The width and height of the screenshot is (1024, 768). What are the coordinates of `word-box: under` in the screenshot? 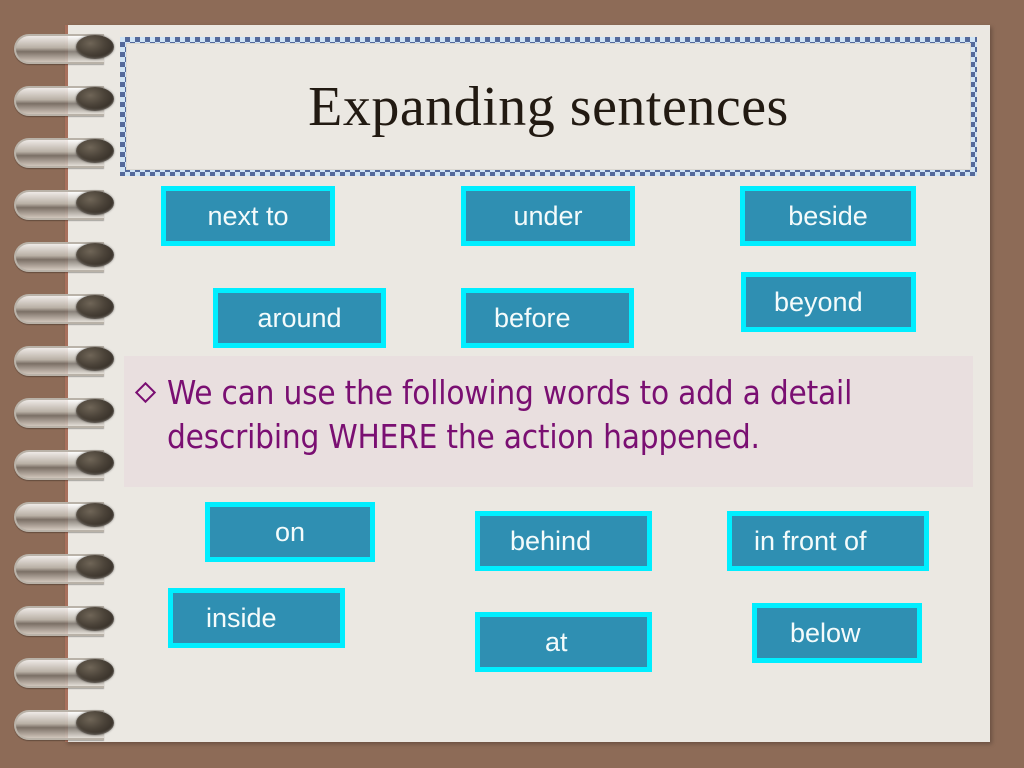 It's located at (548, 216).